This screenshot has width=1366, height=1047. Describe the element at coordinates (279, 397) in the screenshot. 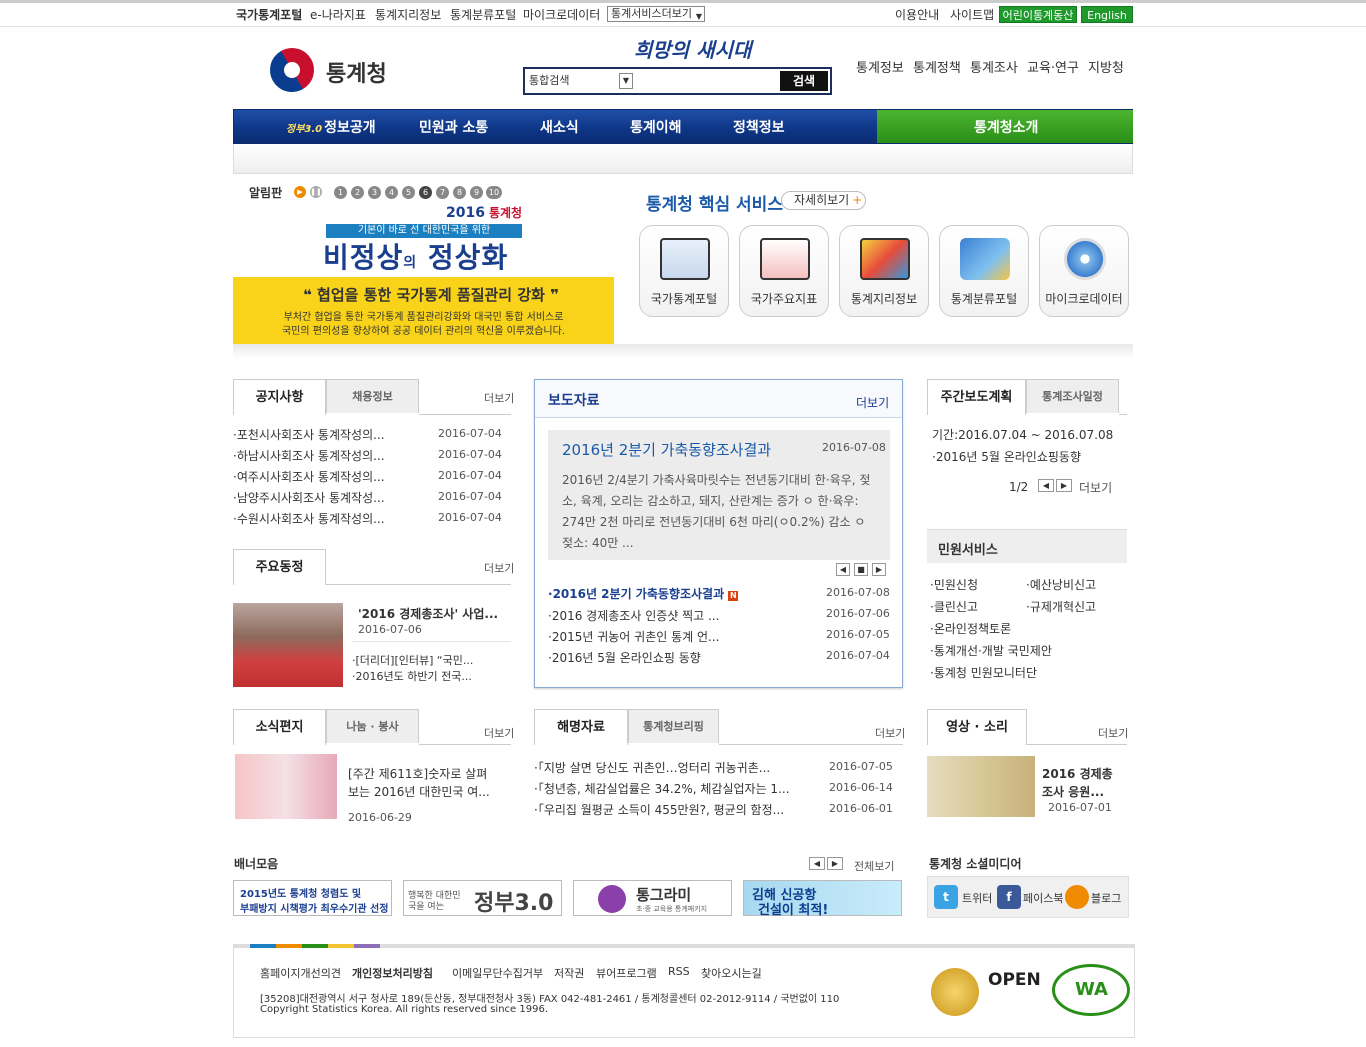

I see `tab-notice: 공지사항` at that location.